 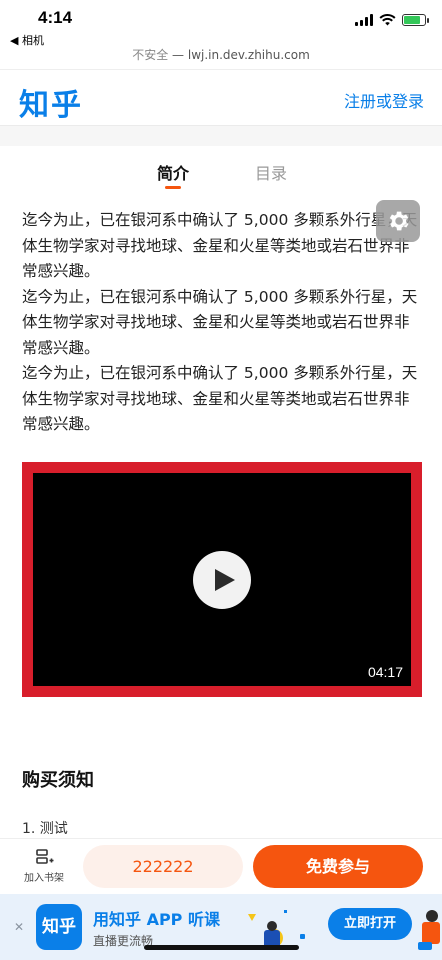 I want to click on battery-icon, so click(x=415, y=20).